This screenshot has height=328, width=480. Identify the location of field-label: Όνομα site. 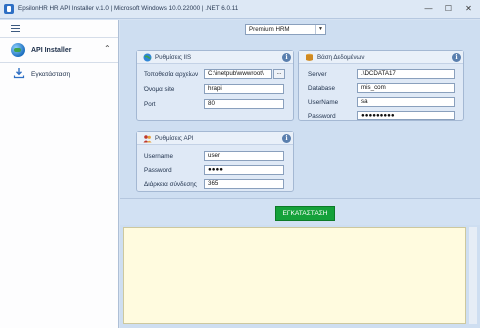
(159, 89).